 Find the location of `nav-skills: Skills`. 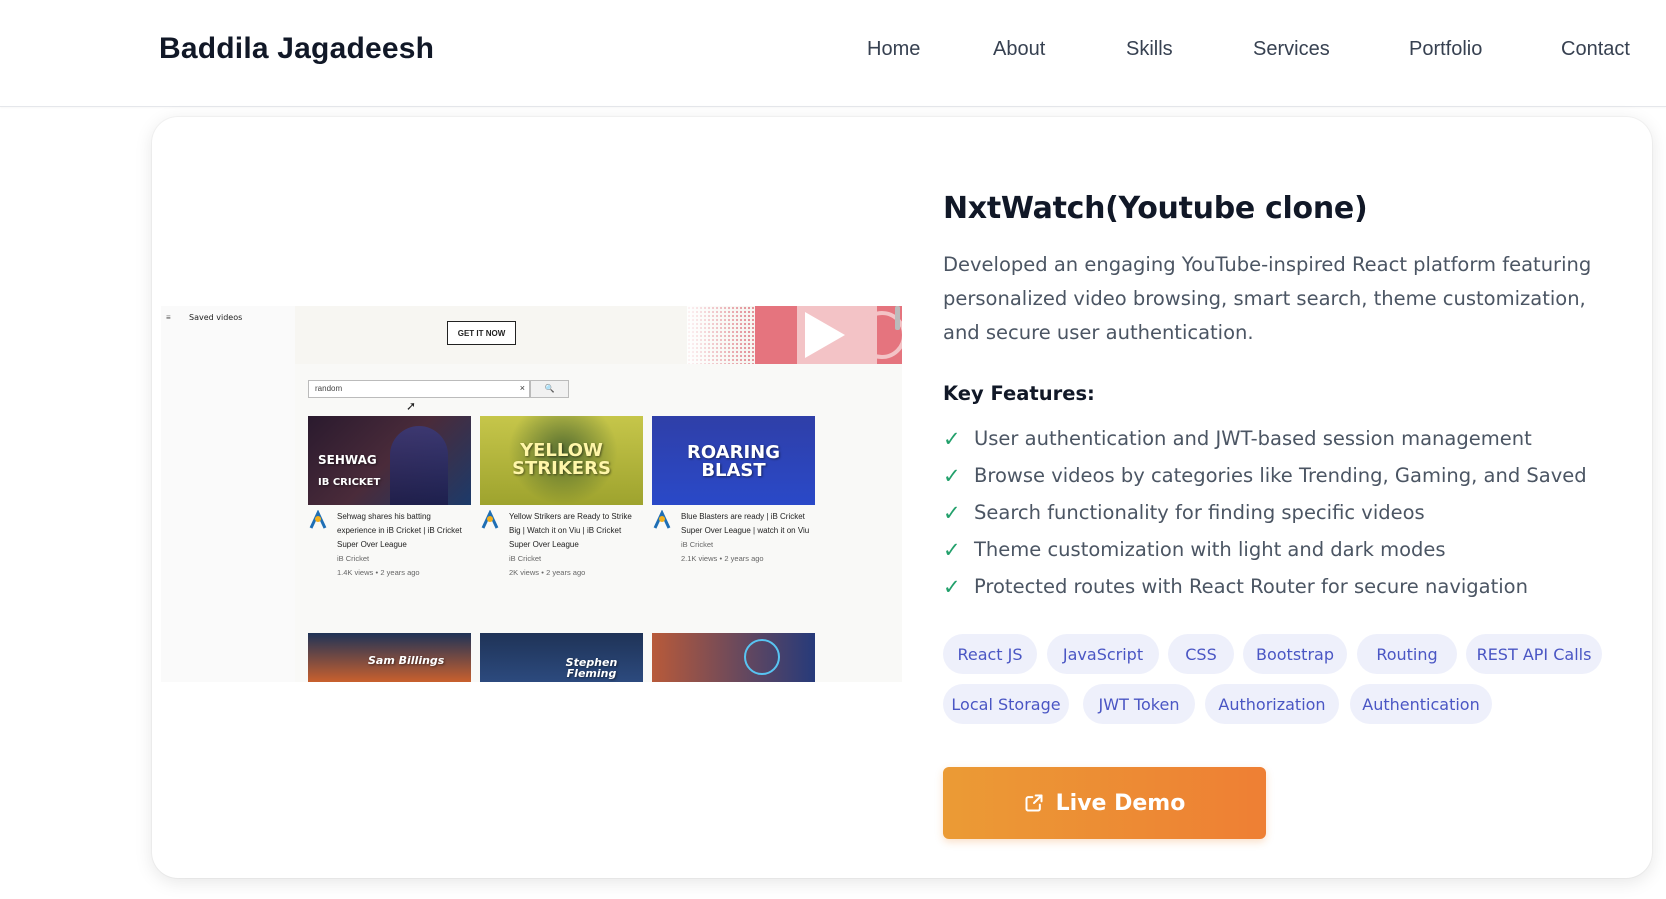

nav-skills: Skills is located at coordinates (1149, 49).